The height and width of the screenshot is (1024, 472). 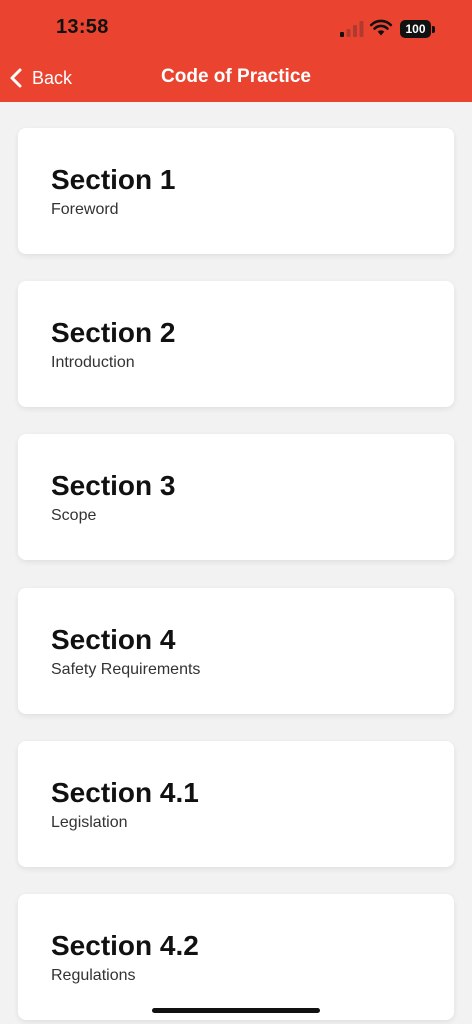 I want to click on back-button: Back, so click(x=40, y=78).